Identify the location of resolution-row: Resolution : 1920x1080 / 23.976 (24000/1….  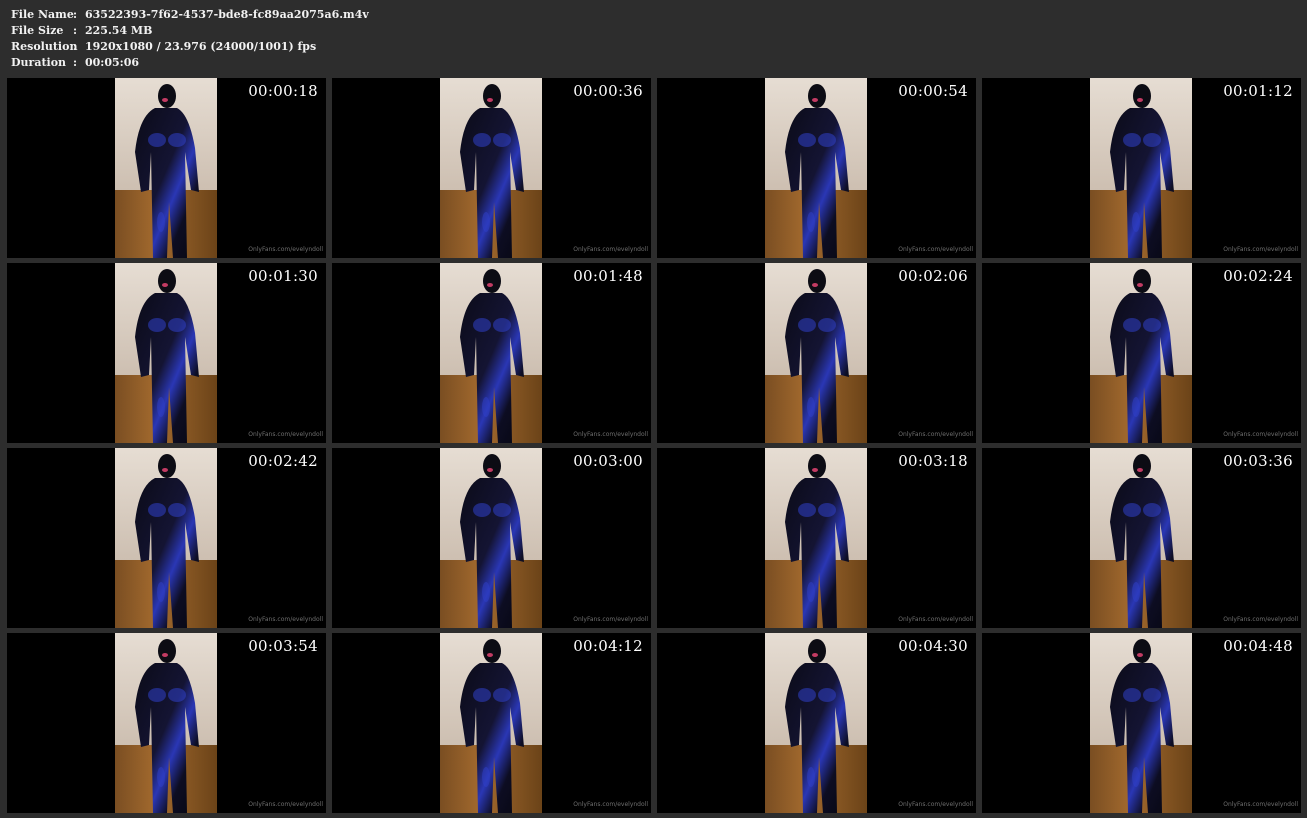
(190, 47).